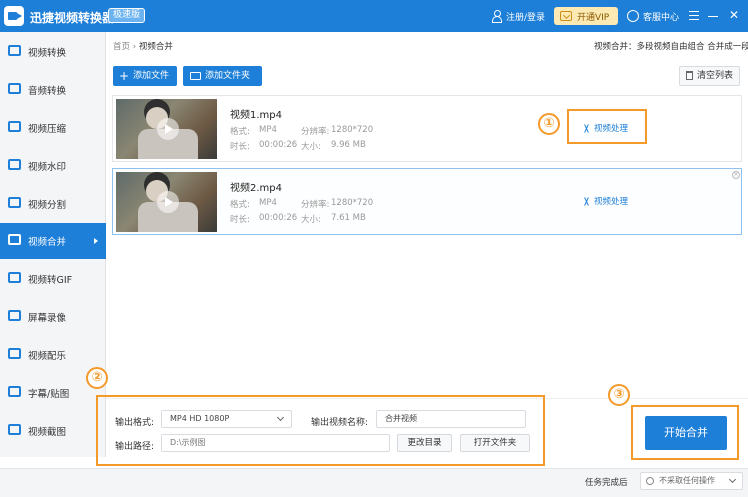 The image size is (748, 497). Describe the element at coordinates (47, 53) in the screenshot. I see `sidebar-item-label: 视频转换` at that location.